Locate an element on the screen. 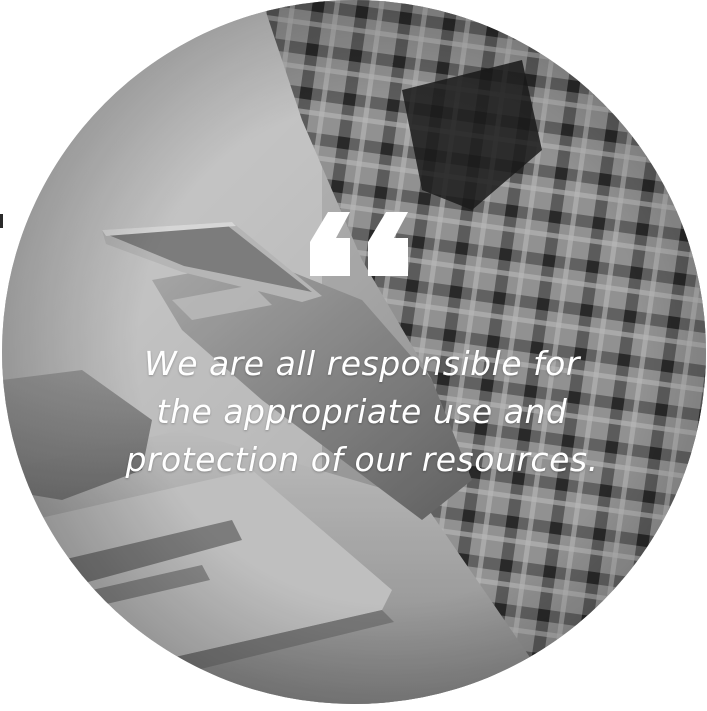 This screenshot has height=711, width=707. quotation-mark-icon is located at coordinates (359, 244).